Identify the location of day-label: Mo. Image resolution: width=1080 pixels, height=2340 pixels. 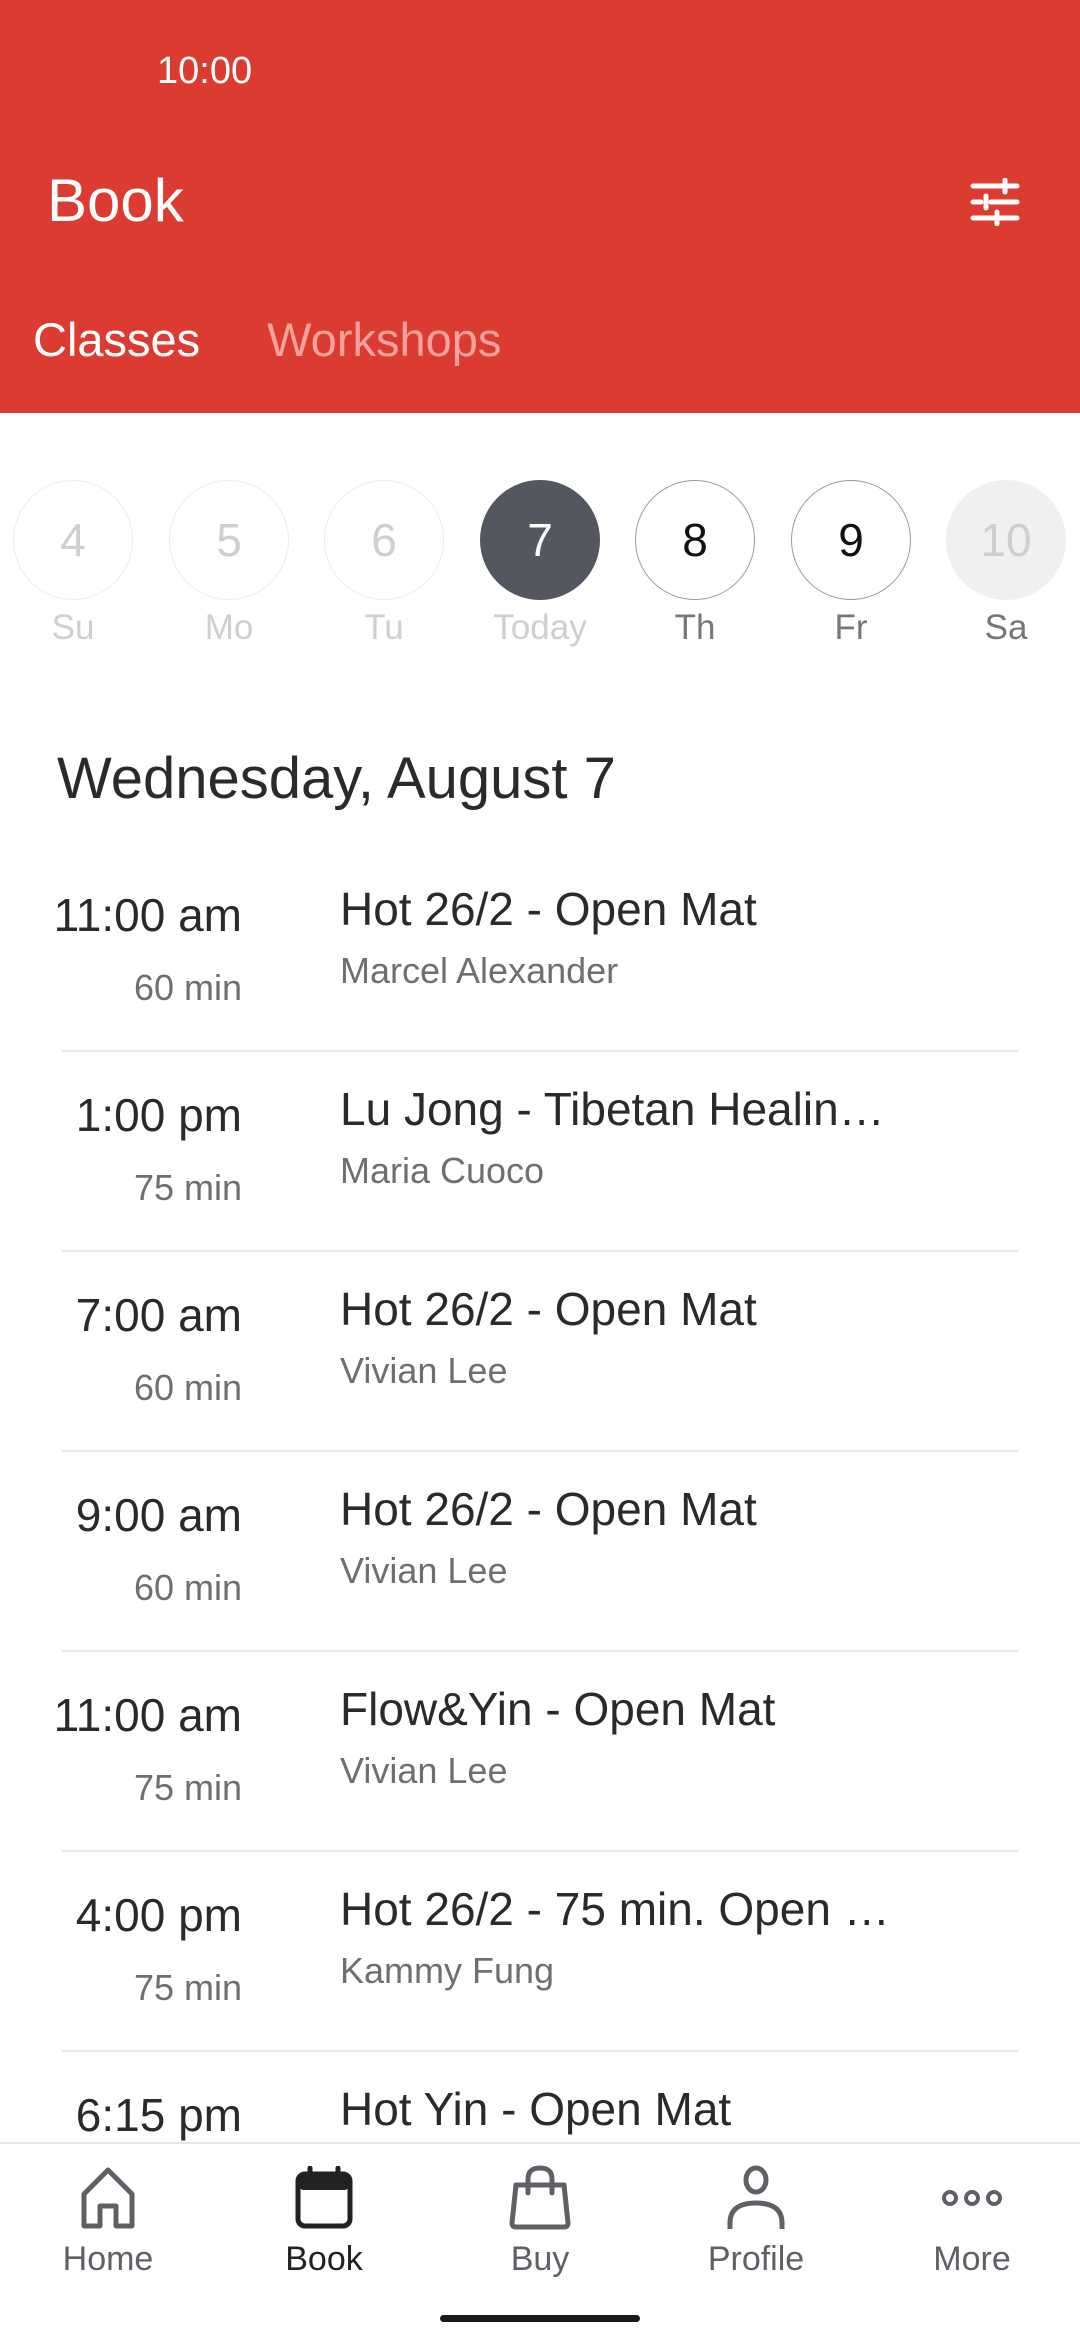
(229, 627).